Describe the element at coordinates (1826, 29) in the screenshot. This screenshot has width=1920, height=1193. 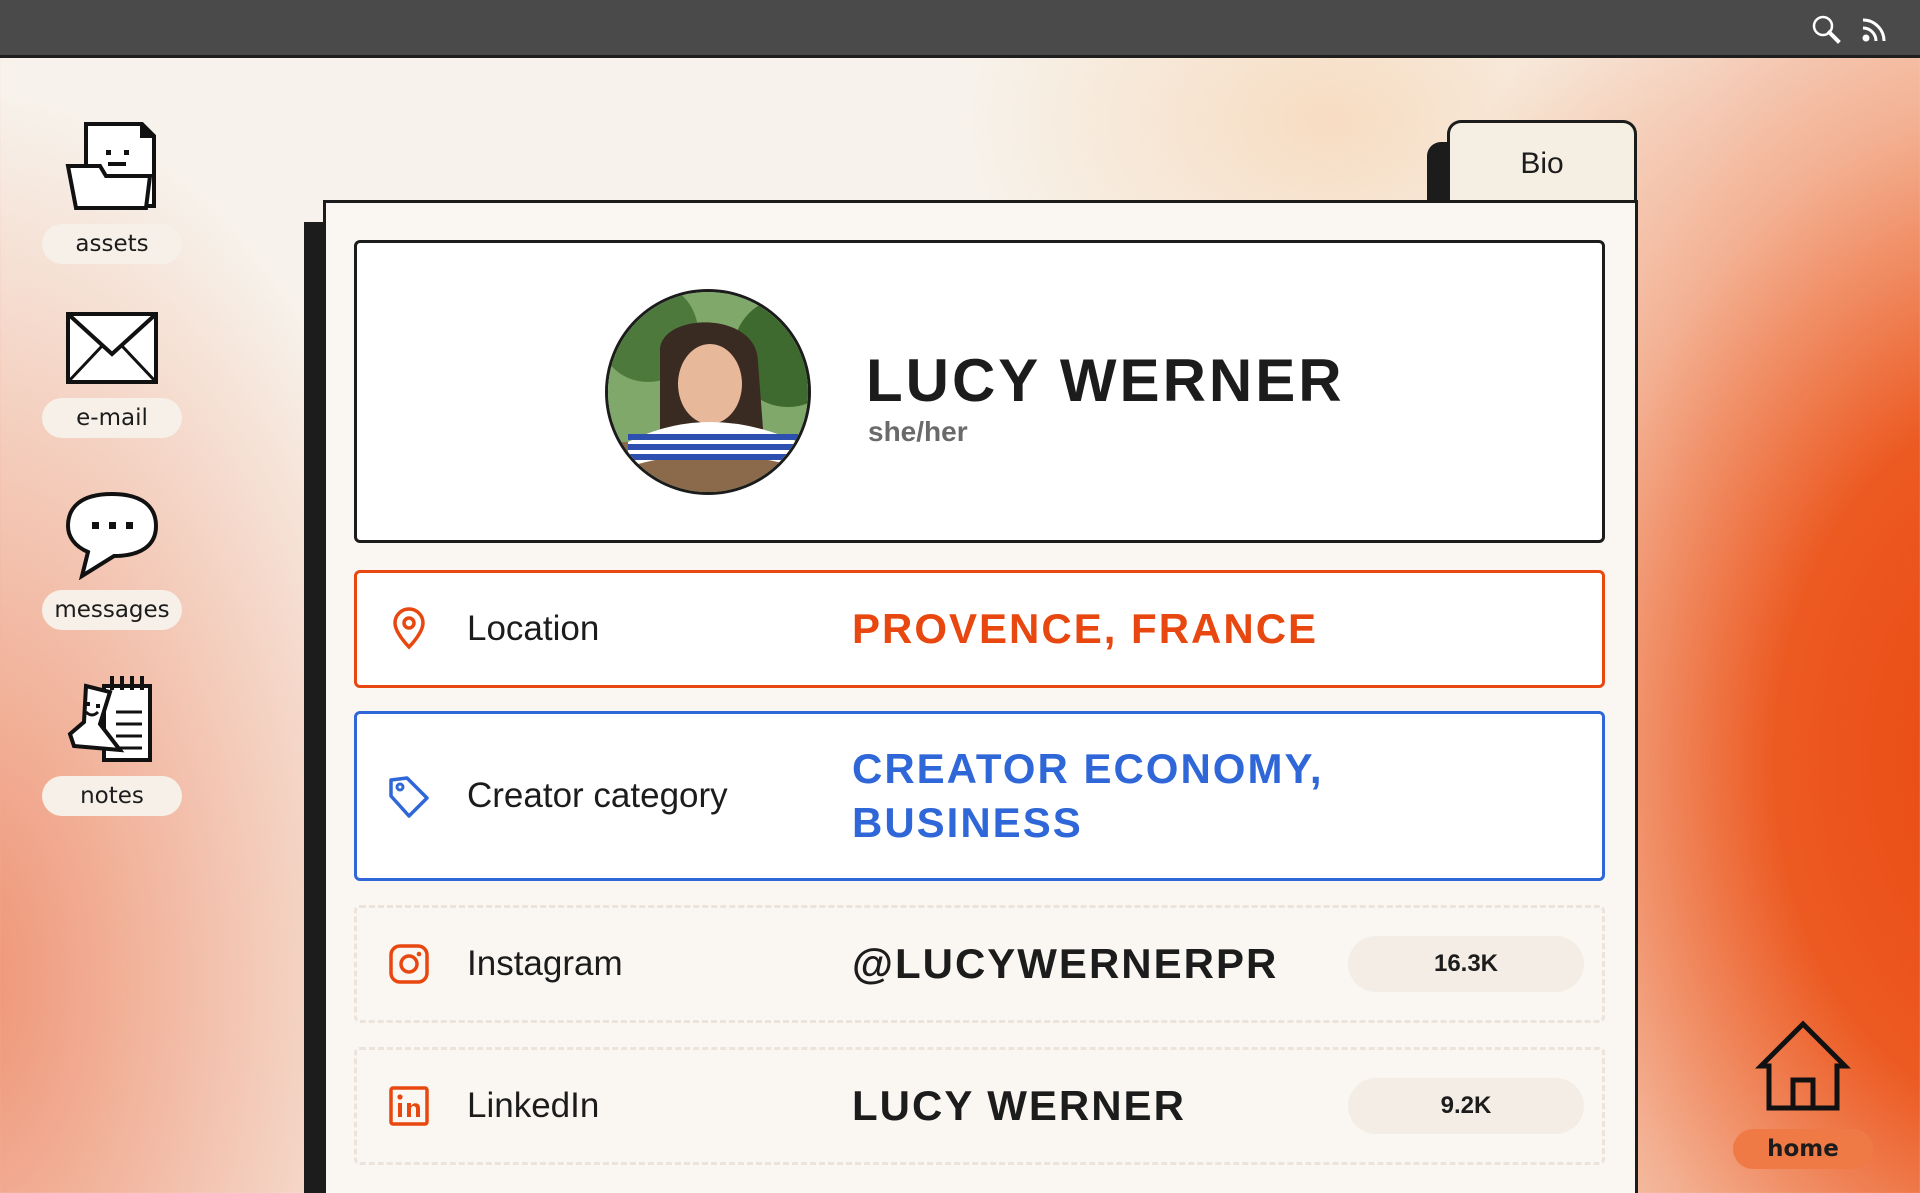
I see `search-icon` at that location.